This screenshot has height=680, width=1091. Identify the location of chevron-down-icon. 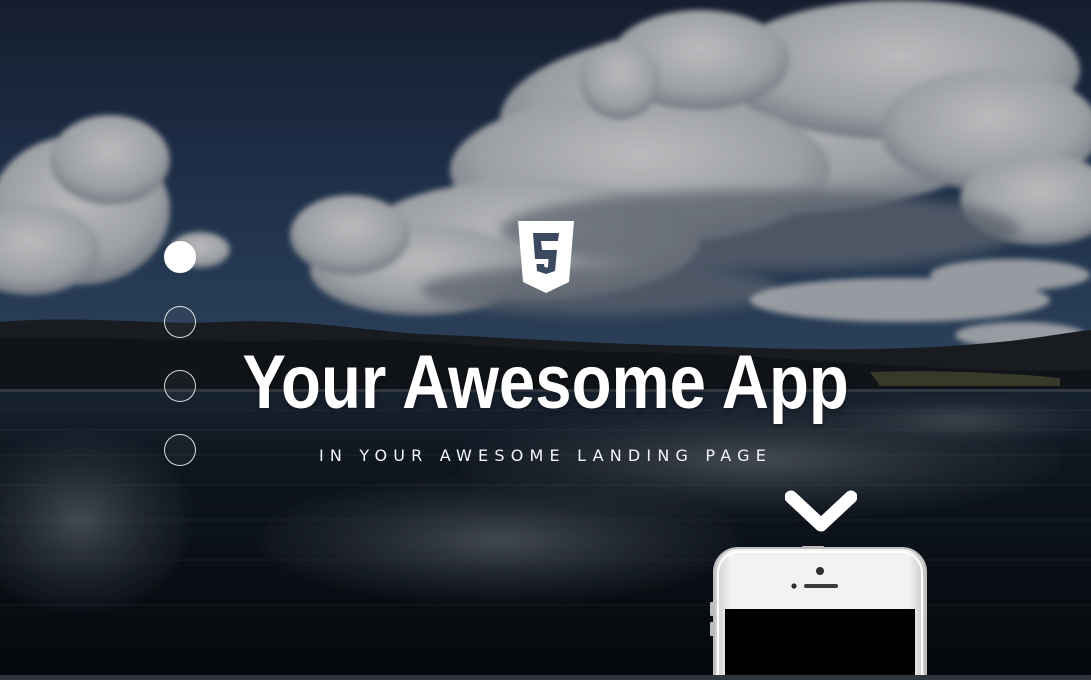
(821, 511).